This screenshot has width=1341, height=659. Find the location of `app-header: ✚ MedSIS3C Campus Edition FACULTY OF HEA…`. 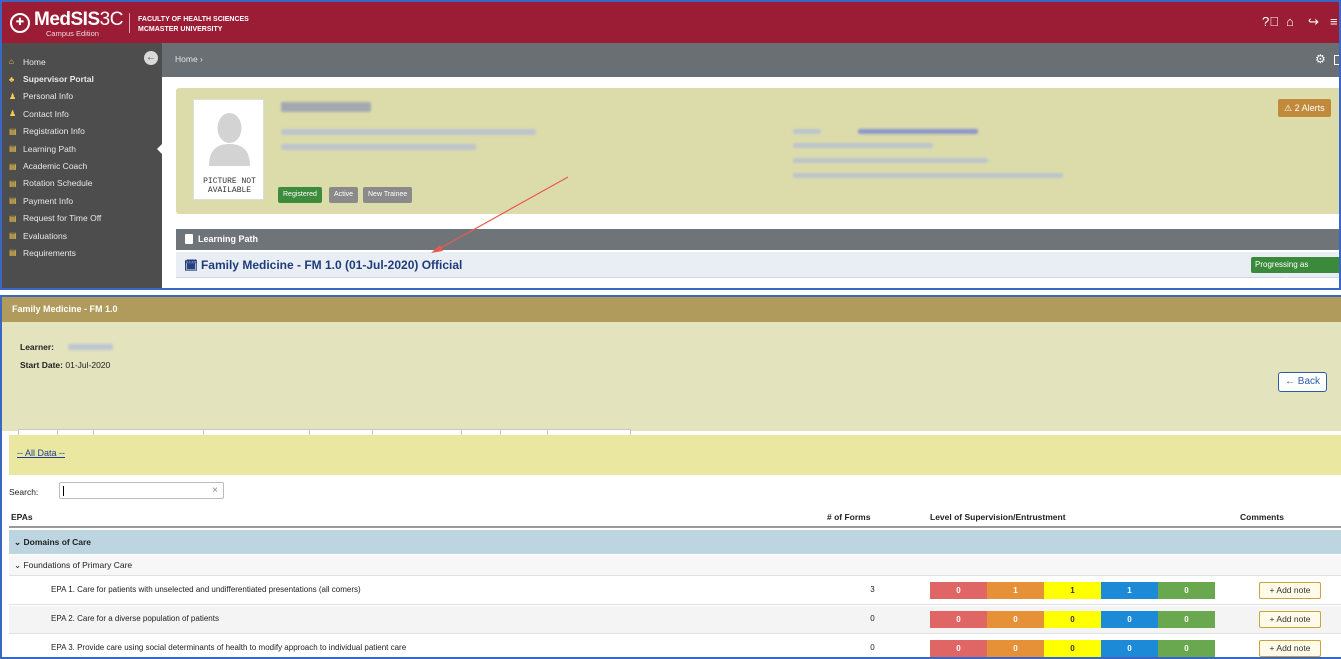

app-header: ✚ MedSIS3C Campus Edition FACULTY OF HEA… is located at coordinates (670, 22).